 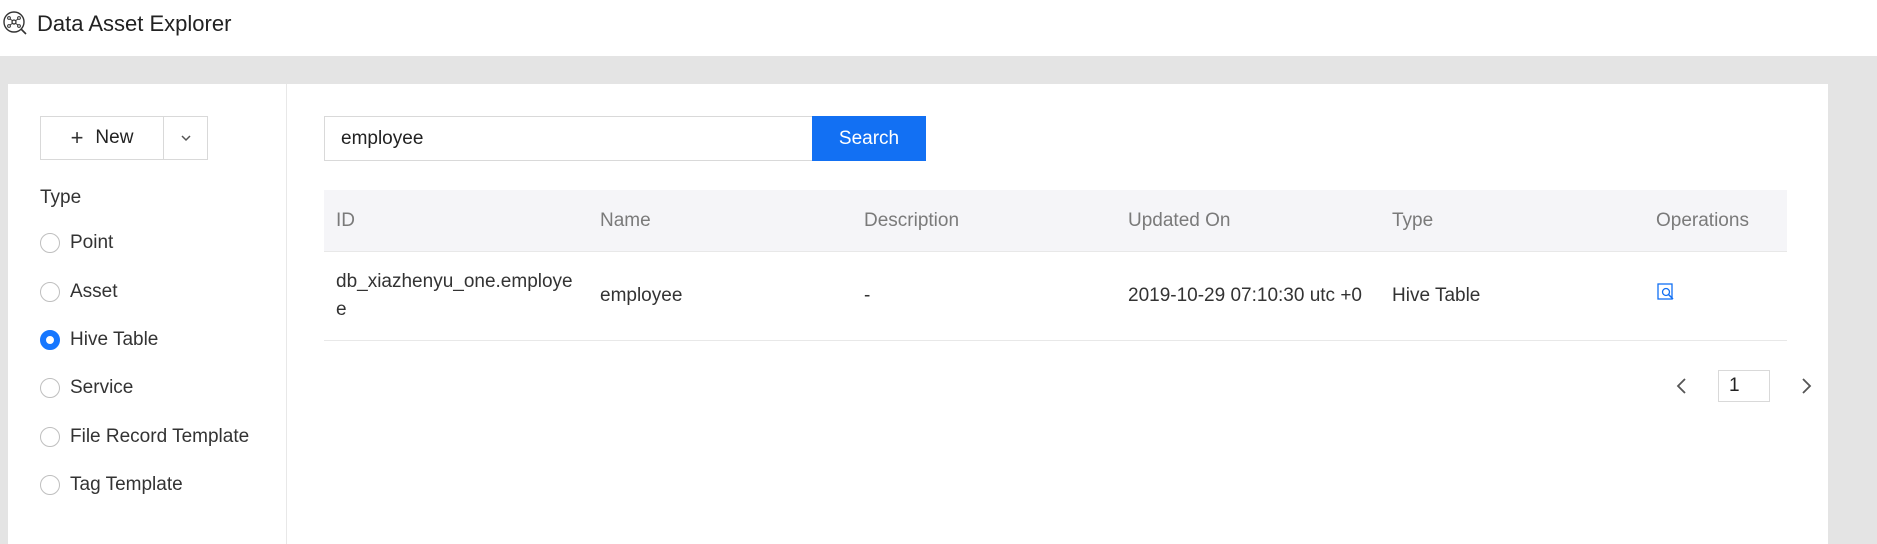 I want to click on view-detail-icon, so click(x=1666, y=292).